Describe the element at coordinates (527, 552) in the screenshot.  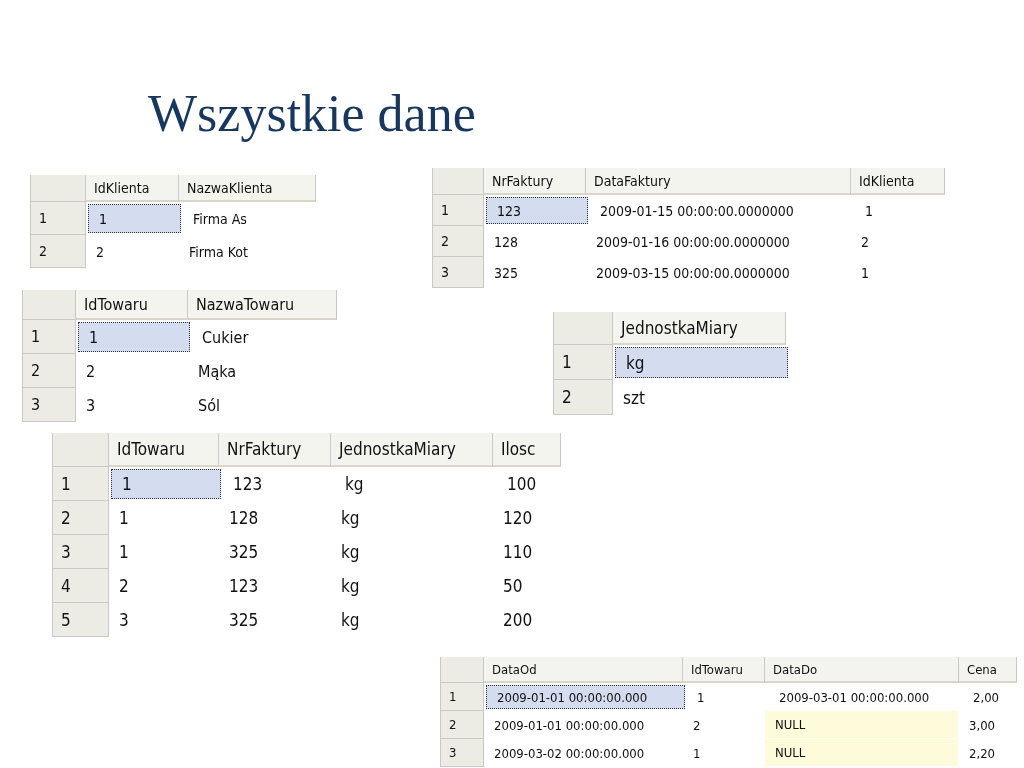
I see `table-cell: 110` at that location.